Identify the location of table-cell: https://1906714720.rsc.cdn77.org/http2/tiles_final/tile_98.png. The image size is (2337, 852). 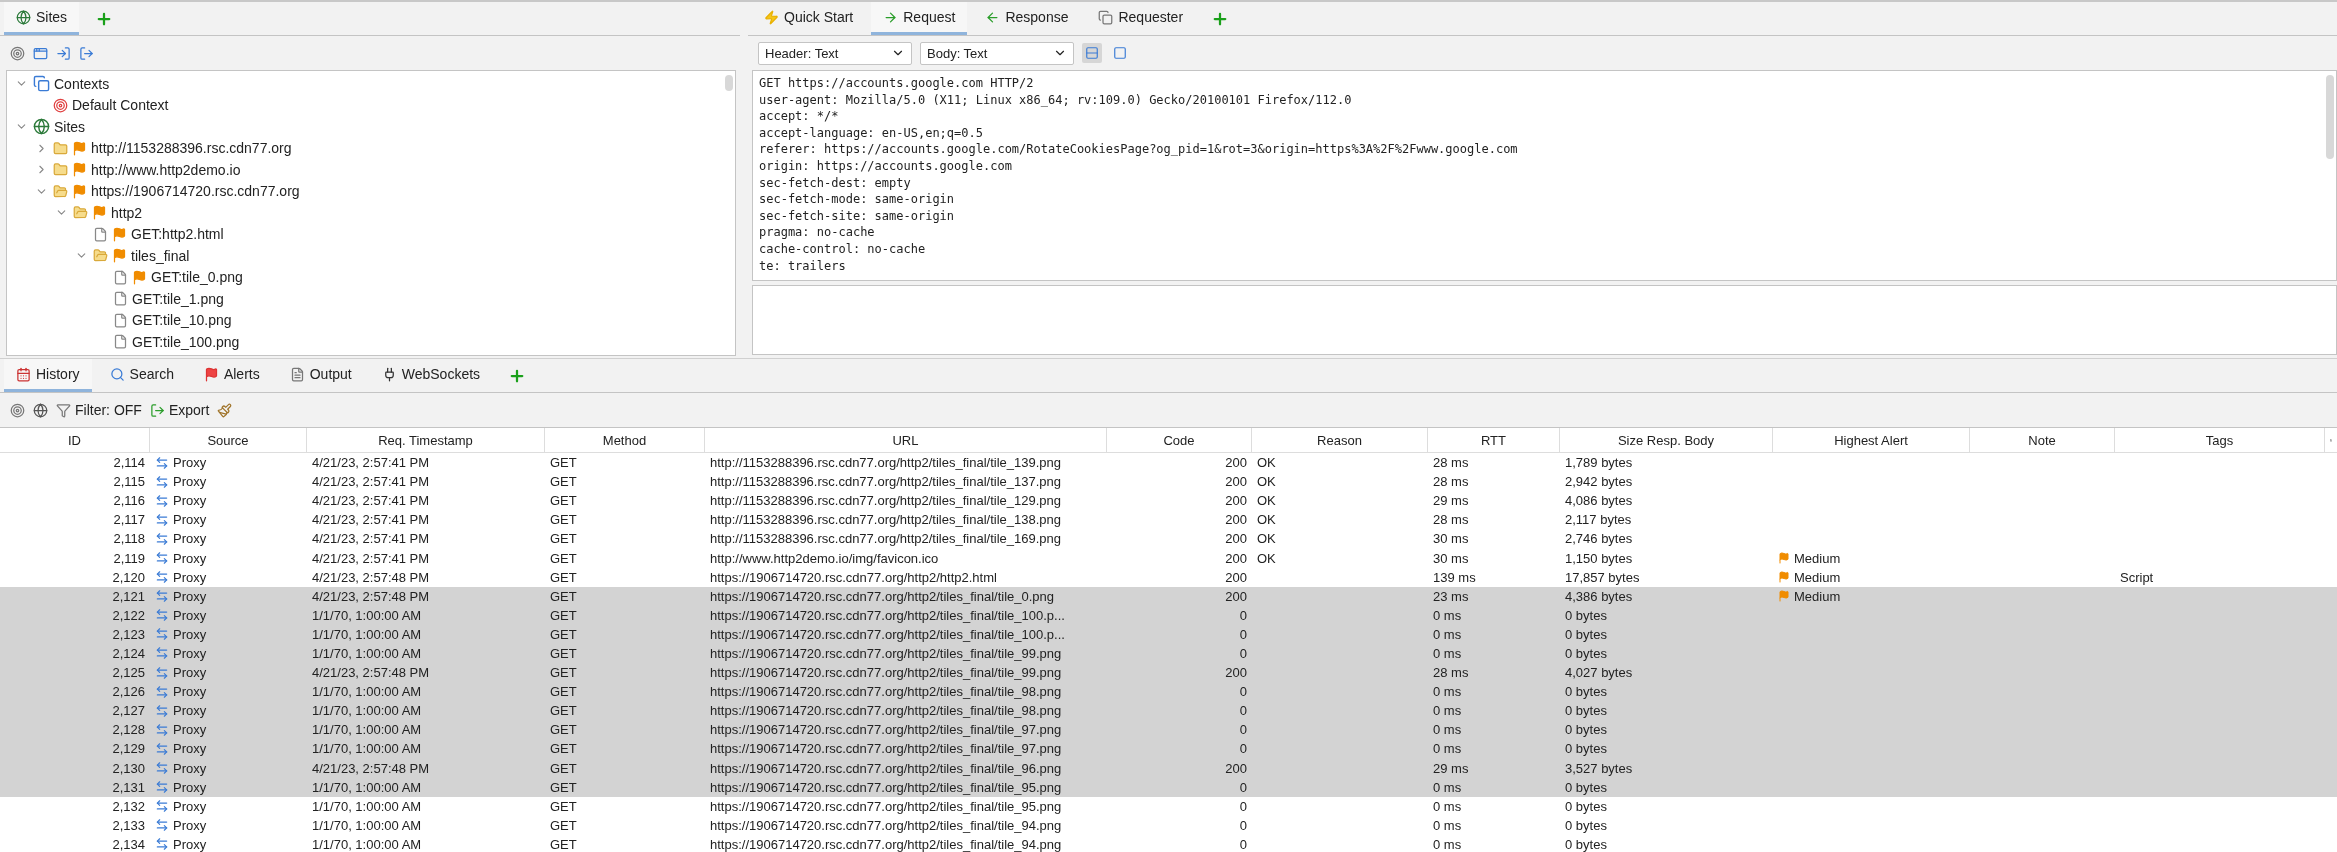
(886, 711).